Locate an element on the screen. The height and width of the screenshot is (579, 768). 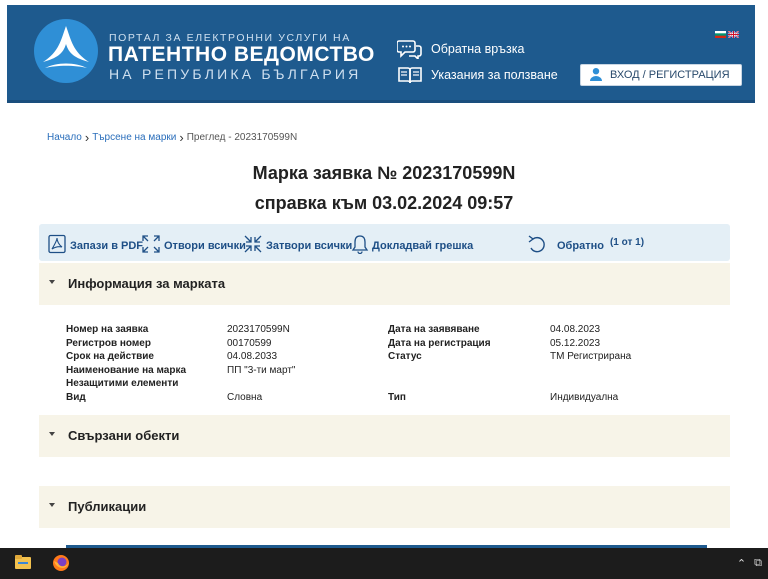
undo-arrow-icon is located at coordinates (537, 245).